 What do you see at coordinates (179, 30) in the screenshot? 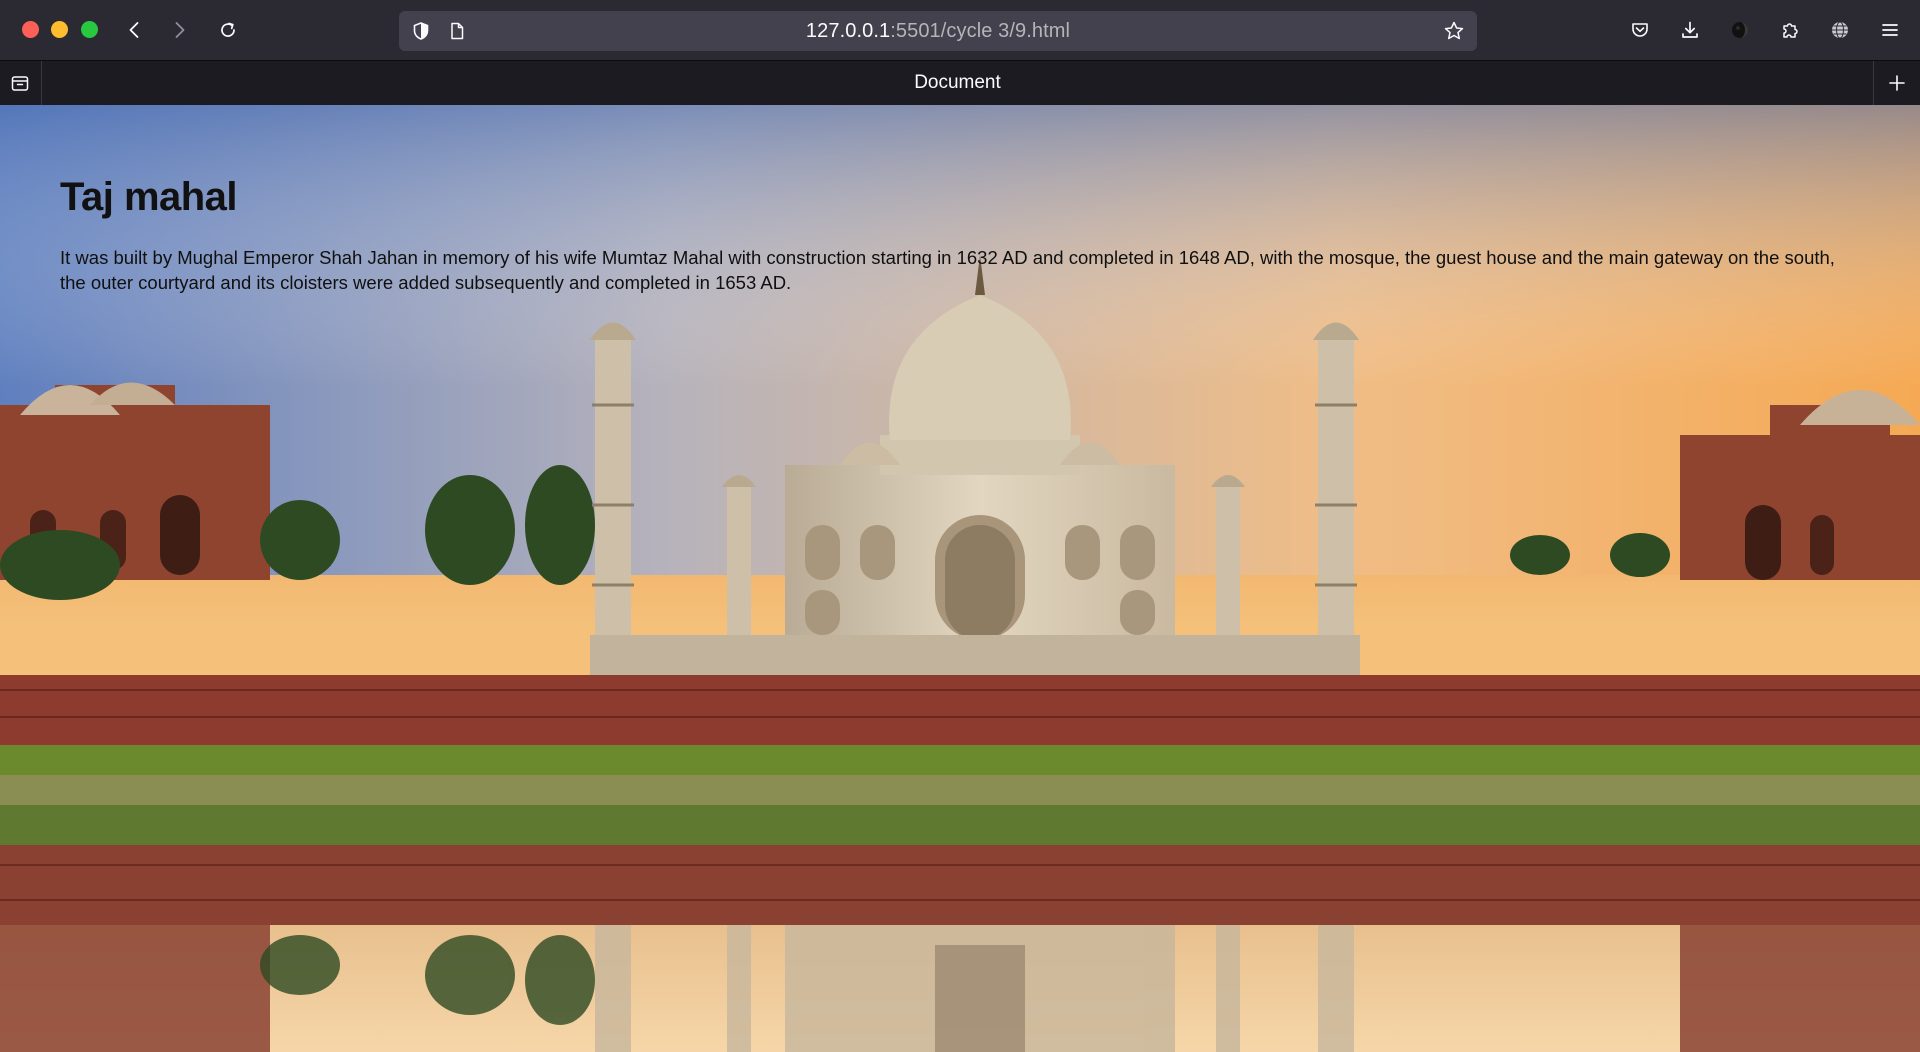
I see `chevron-right-icon` at bounding box center [179, 30].